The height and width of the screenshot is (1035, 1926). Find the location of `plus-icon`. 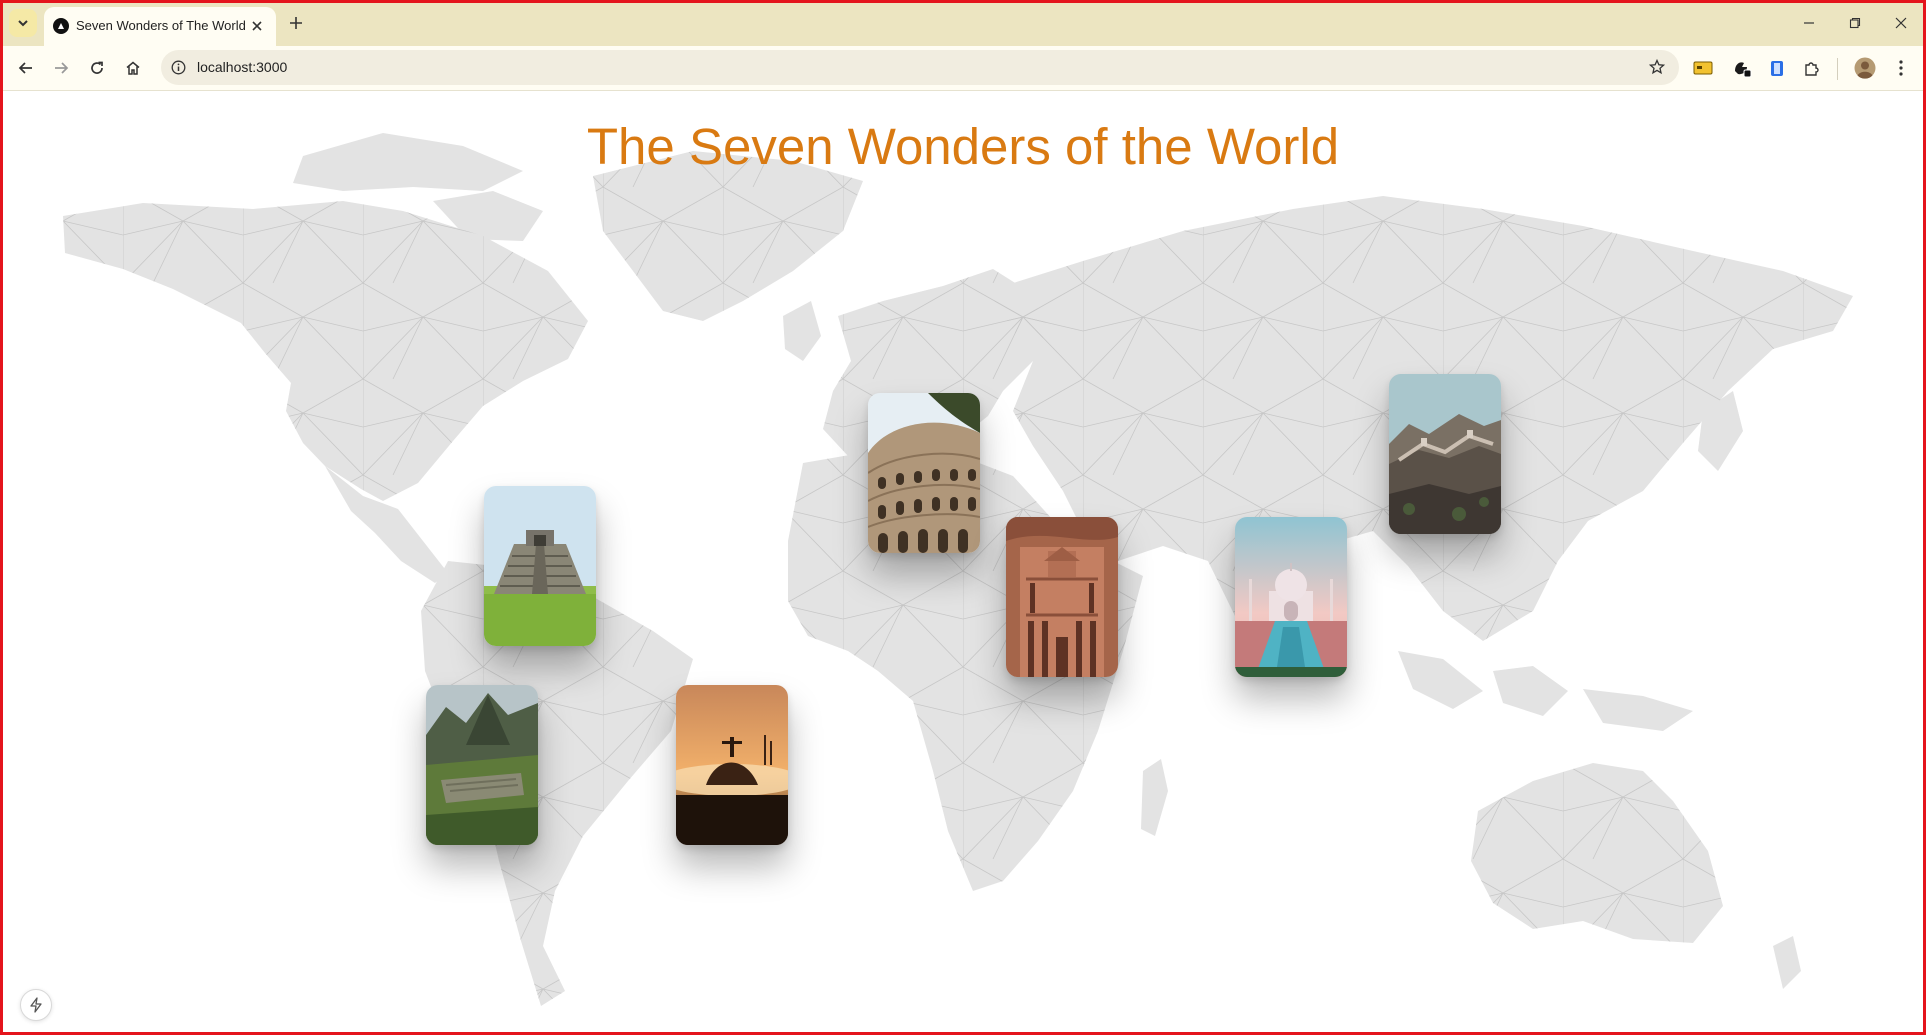

plus-icon is located at coordinates (296, 23).